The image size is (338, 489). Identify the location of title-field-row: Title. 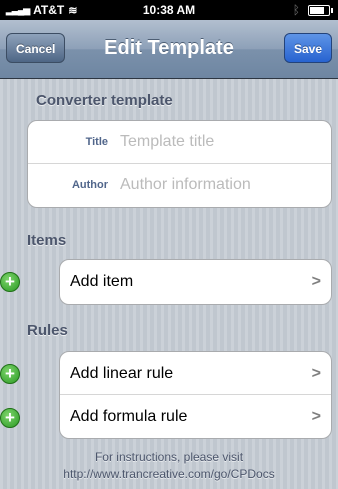
(179, 142).